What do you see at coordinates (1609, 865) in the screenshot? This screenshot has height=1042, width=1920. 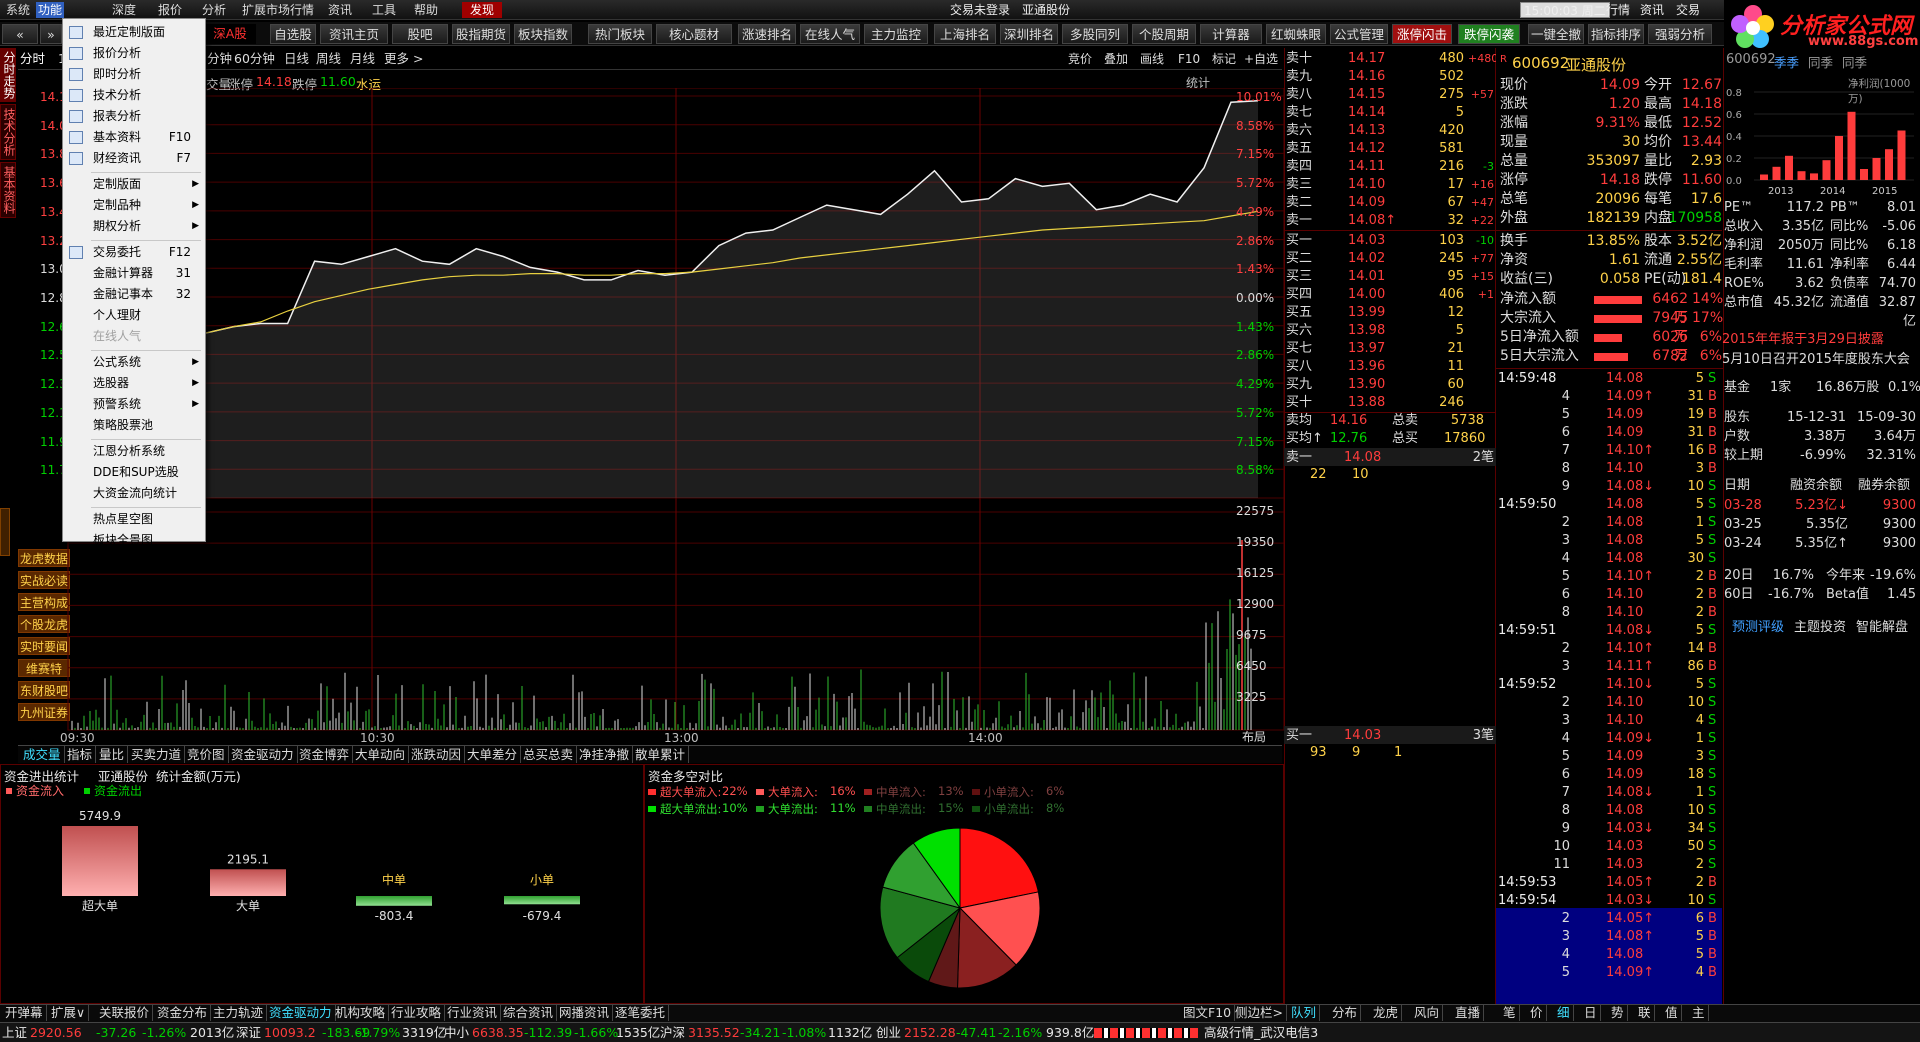 I see `tick-row: 11 14.03 2 S` at bounding box center [1609, 865].